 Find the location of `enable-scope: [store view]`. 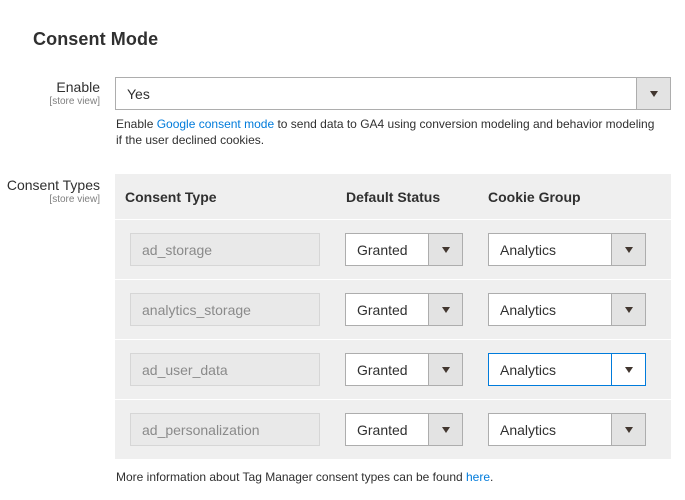

enable-scope: [store view] is located at coordinates (74, 101).